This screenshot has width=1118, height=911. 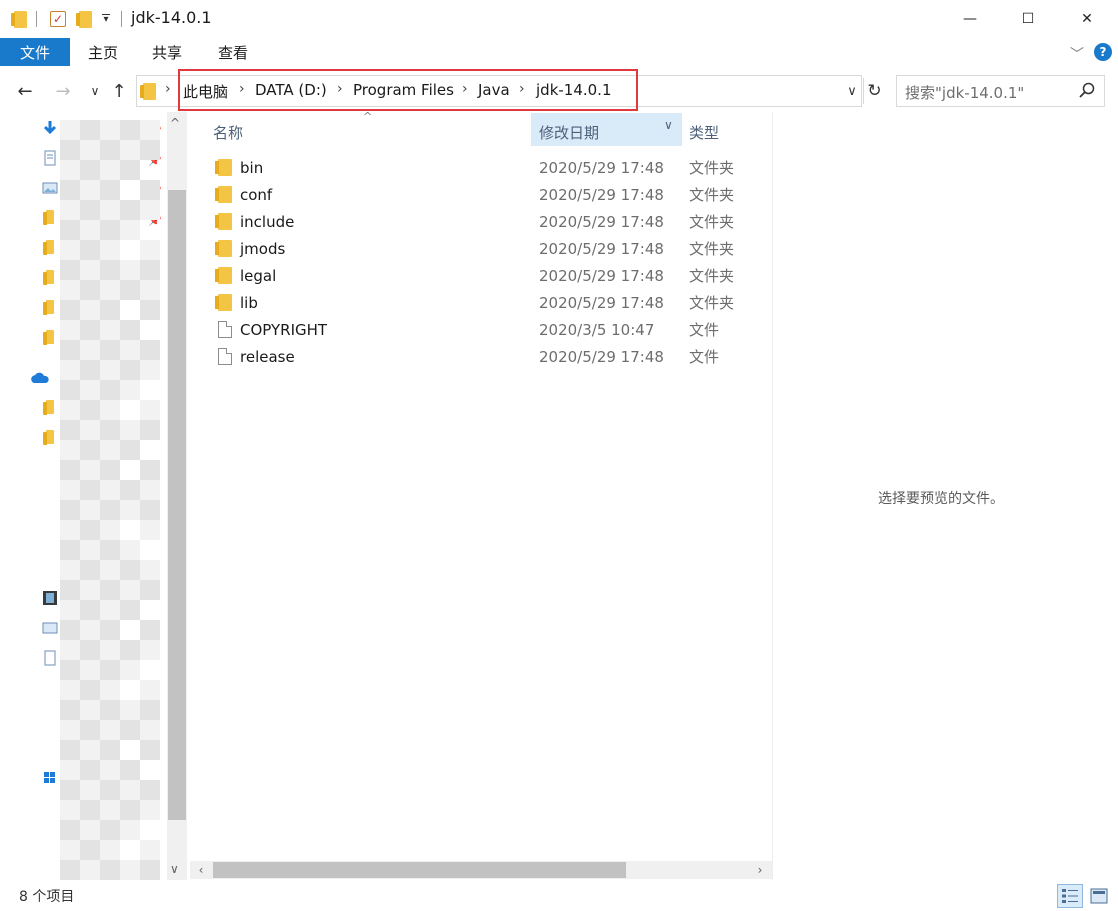 I want to click on maximize-button: ☐, so click(x=1028, y=19).